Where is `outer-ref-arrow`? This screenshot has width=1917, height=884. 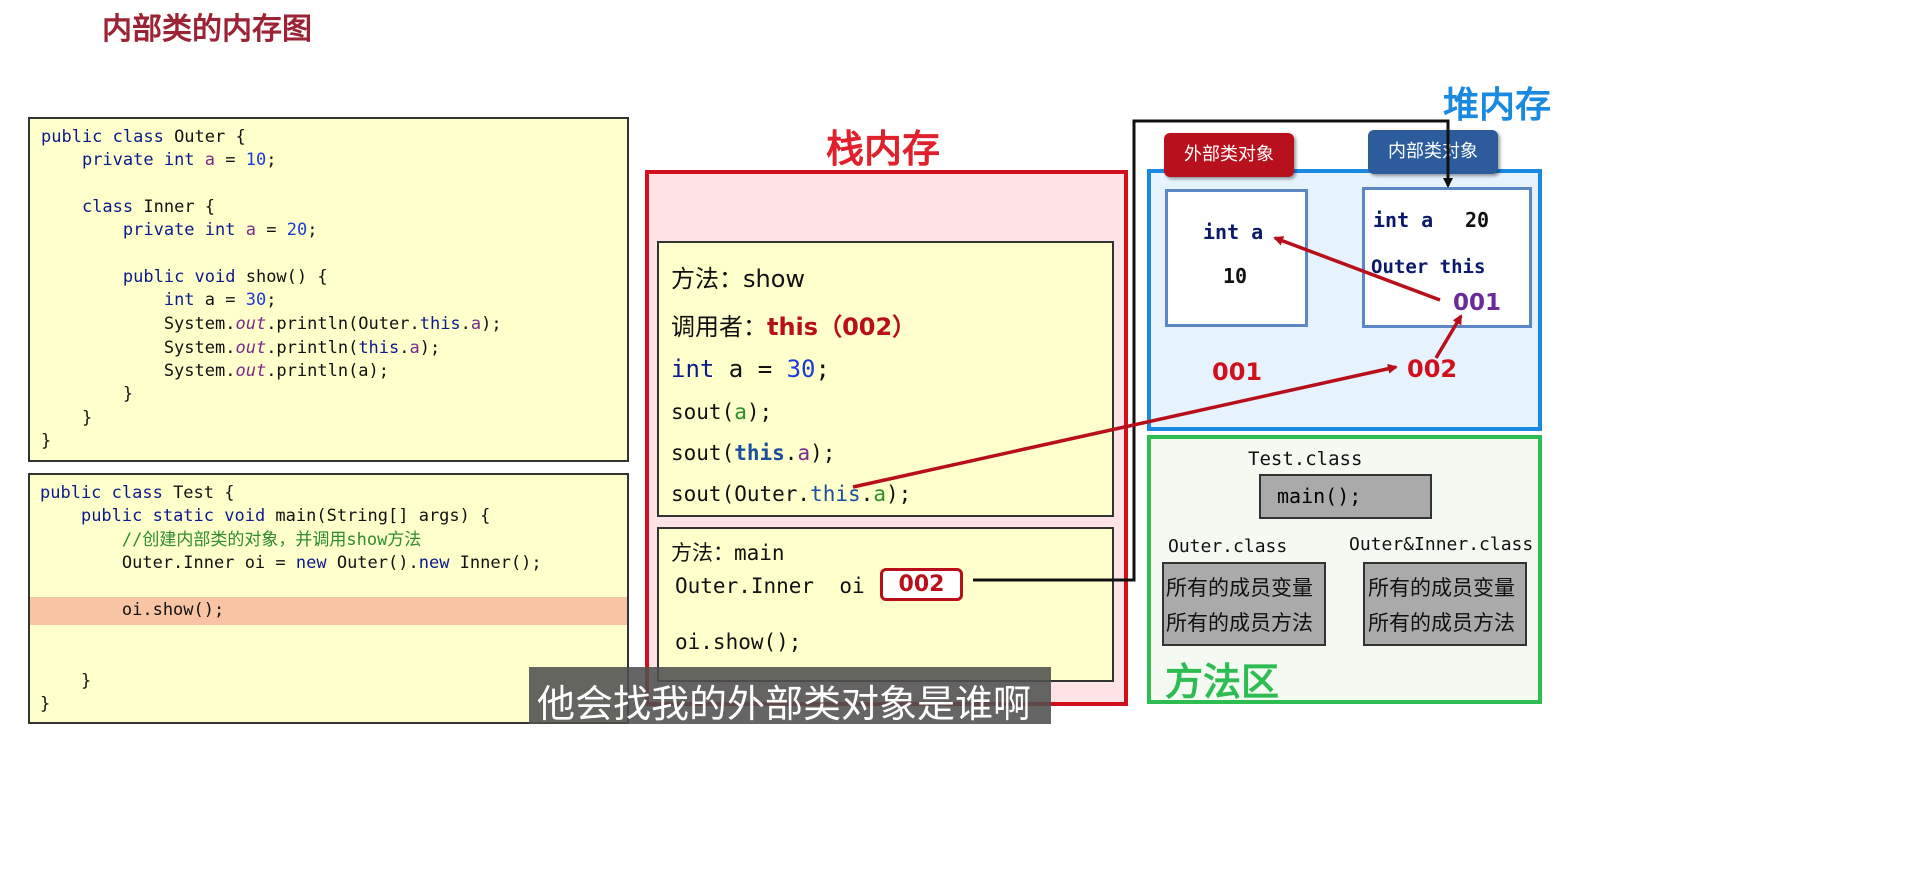
outer-ref-arrow is located at coordinates (1357, 269).